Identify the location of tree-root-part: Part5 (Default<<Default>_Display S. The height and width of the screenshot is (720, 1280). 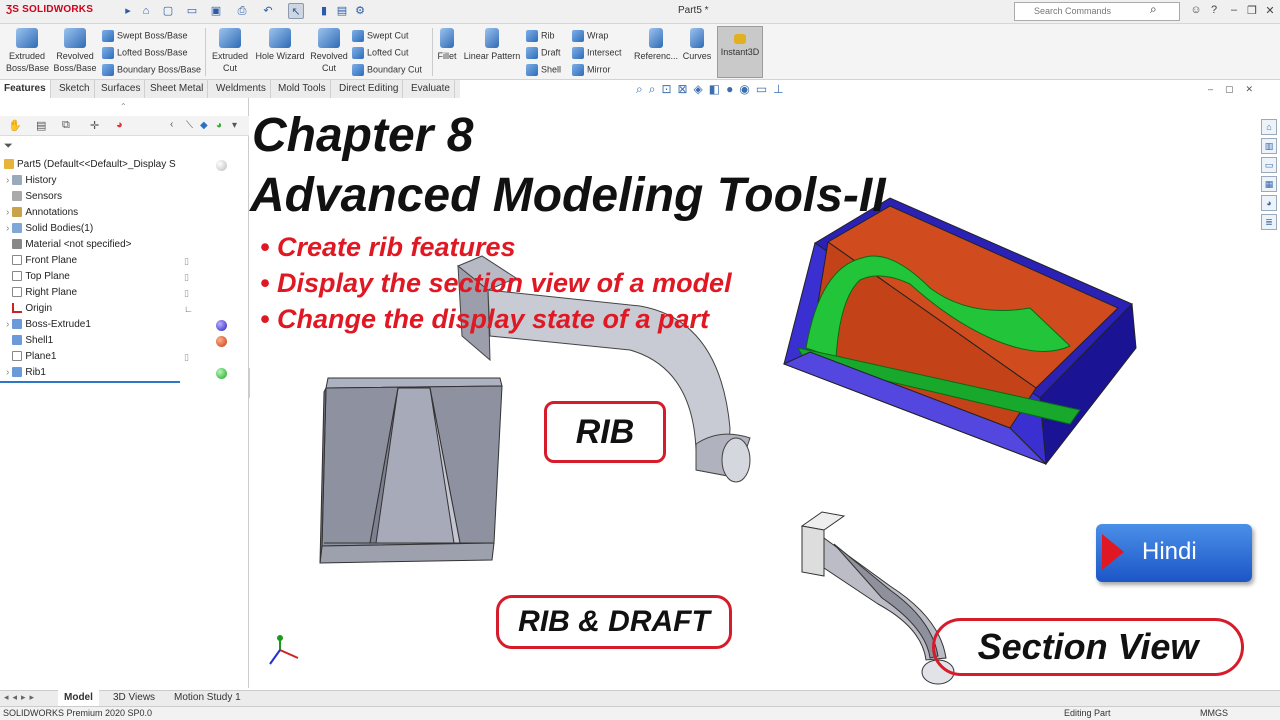
(90, 164).